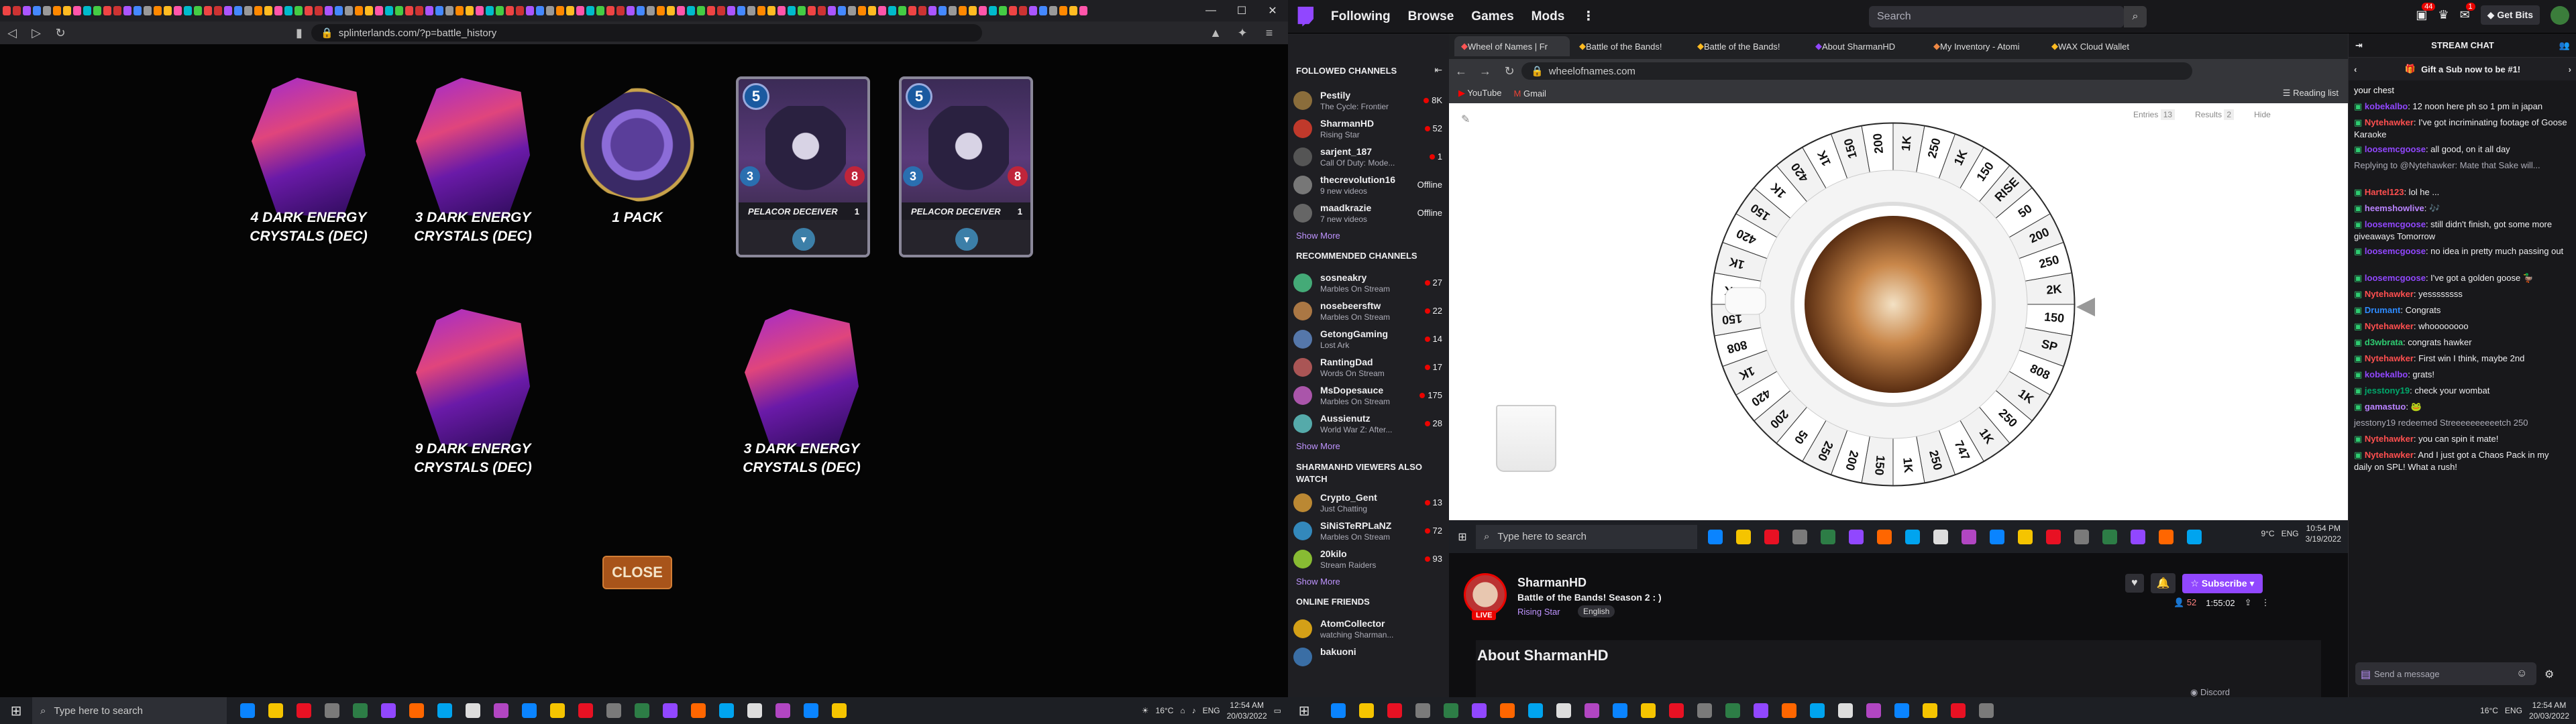  What do you see at coordinates (2384, 342) in the screenshot?
I see `chat-username: d3wbrata` at bounding box center [2384, 342].